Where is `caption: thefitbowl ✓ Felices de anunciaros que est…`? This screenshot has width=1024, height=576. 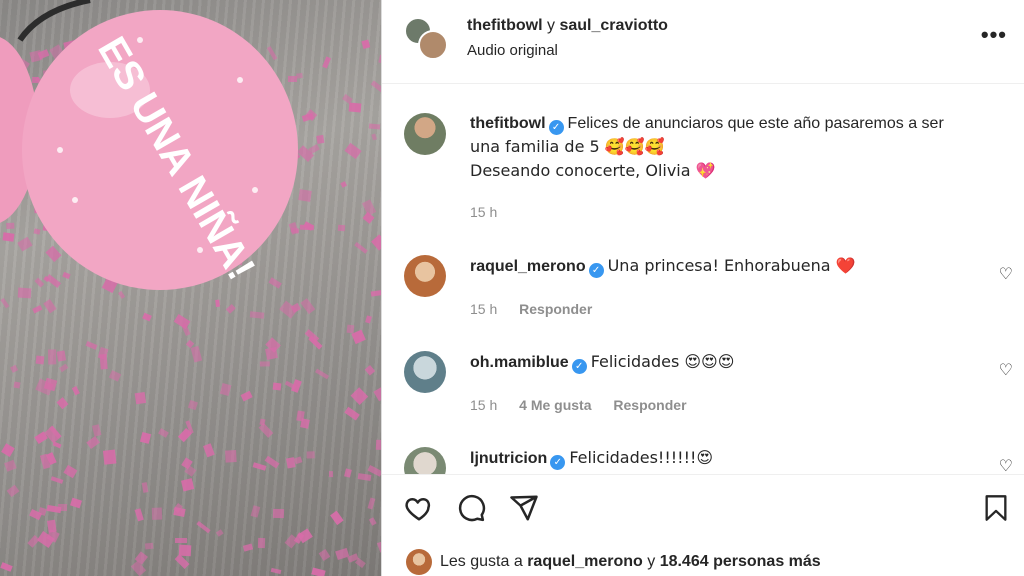
caption: thefitbowl ✓ Felices de anunciaros que est… is located at coordinates (703, 172).